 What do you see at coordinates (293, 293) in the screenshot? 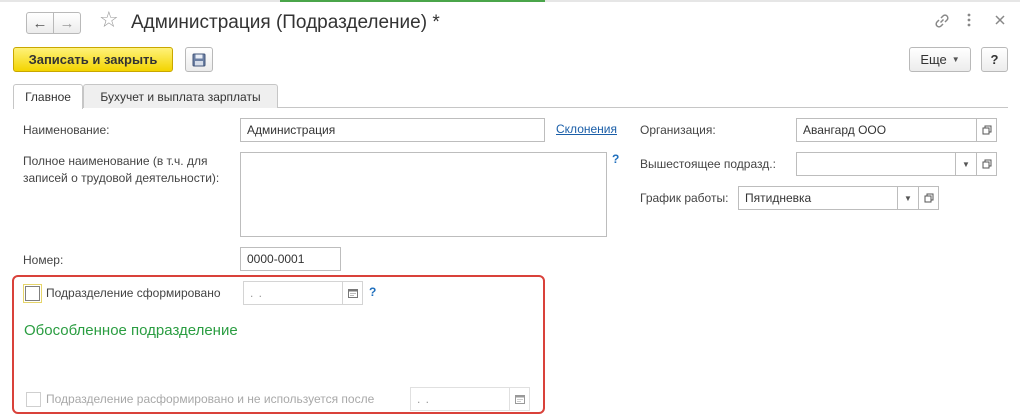
I see `formed-date-input: . .` at bounding box center [293, 293].